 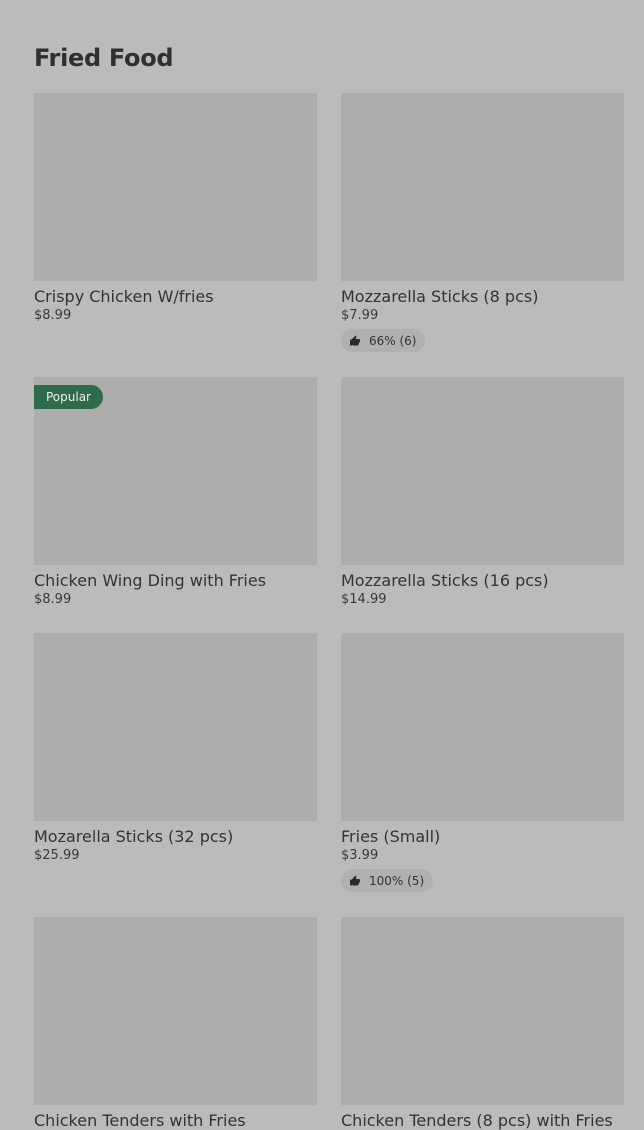 I want to click on menu-item-name: Mozarella Sticks (32 pcs), so click(x=134, y=836).